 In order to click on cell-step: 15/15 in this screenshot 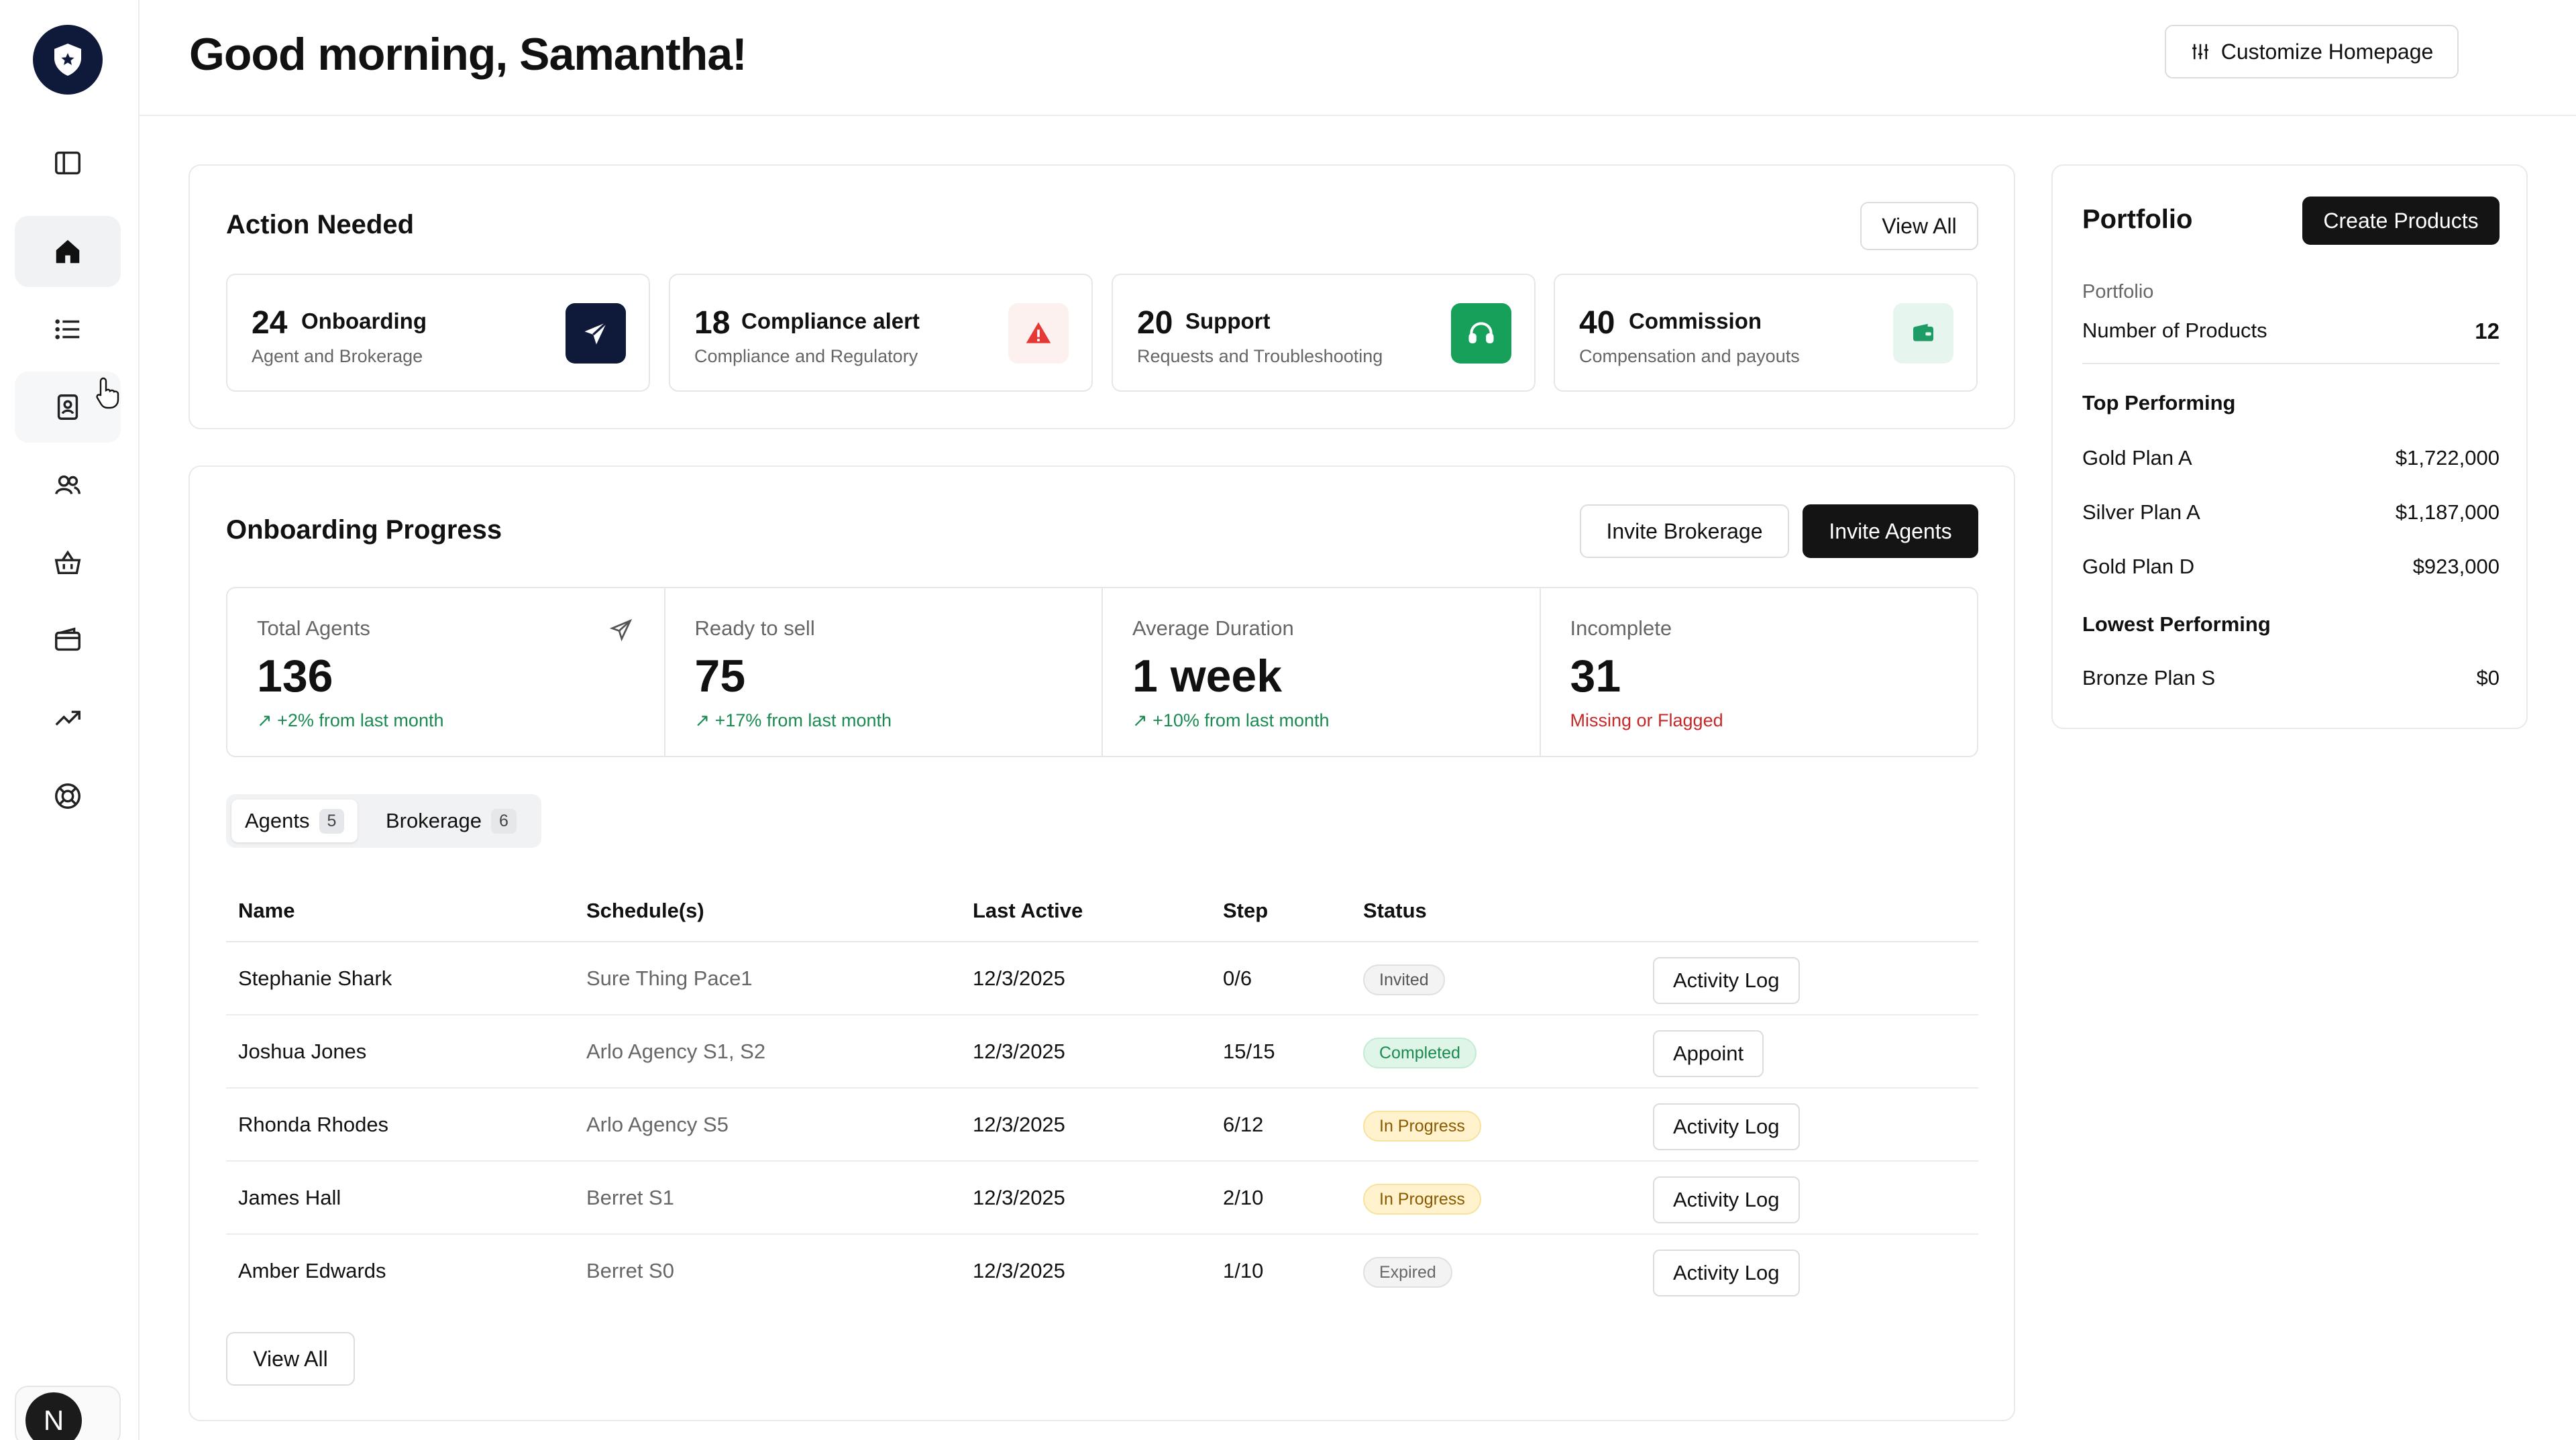, I will do `click(1249, 1051)`.